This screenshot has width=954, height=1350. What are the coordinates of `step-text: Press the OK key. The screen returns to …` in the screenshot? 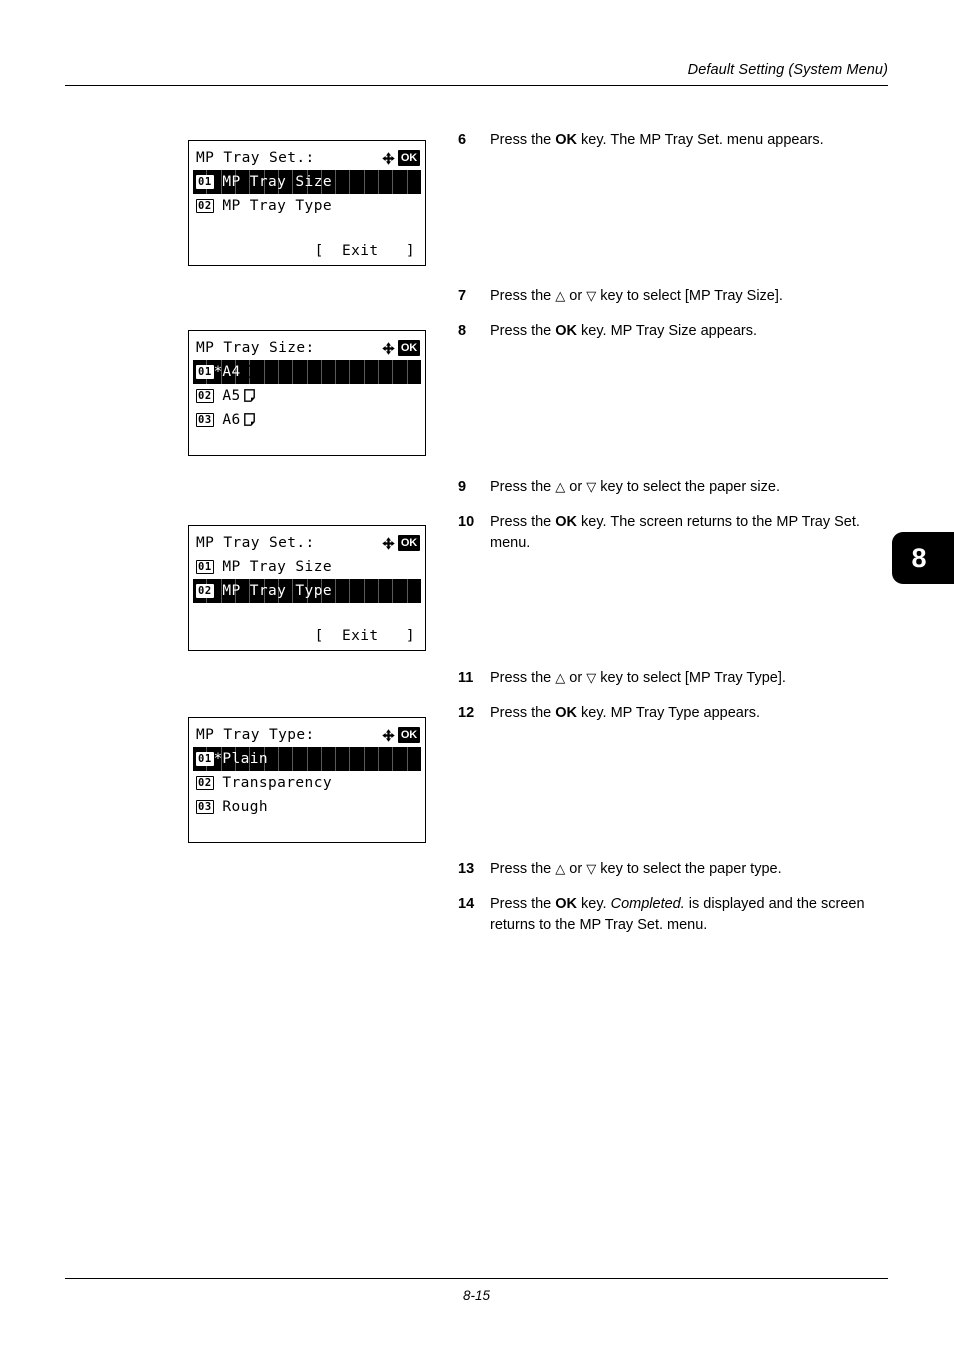 It's located at (684, 532).